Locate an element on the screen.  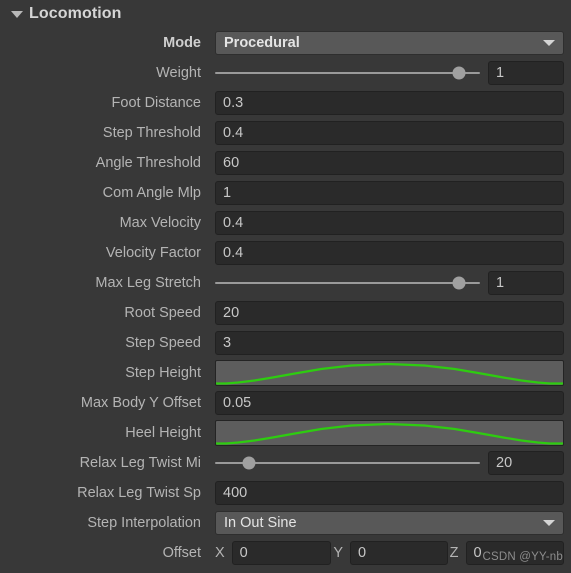
dropdown-select: Procedural is located at coordinates (389, 43).